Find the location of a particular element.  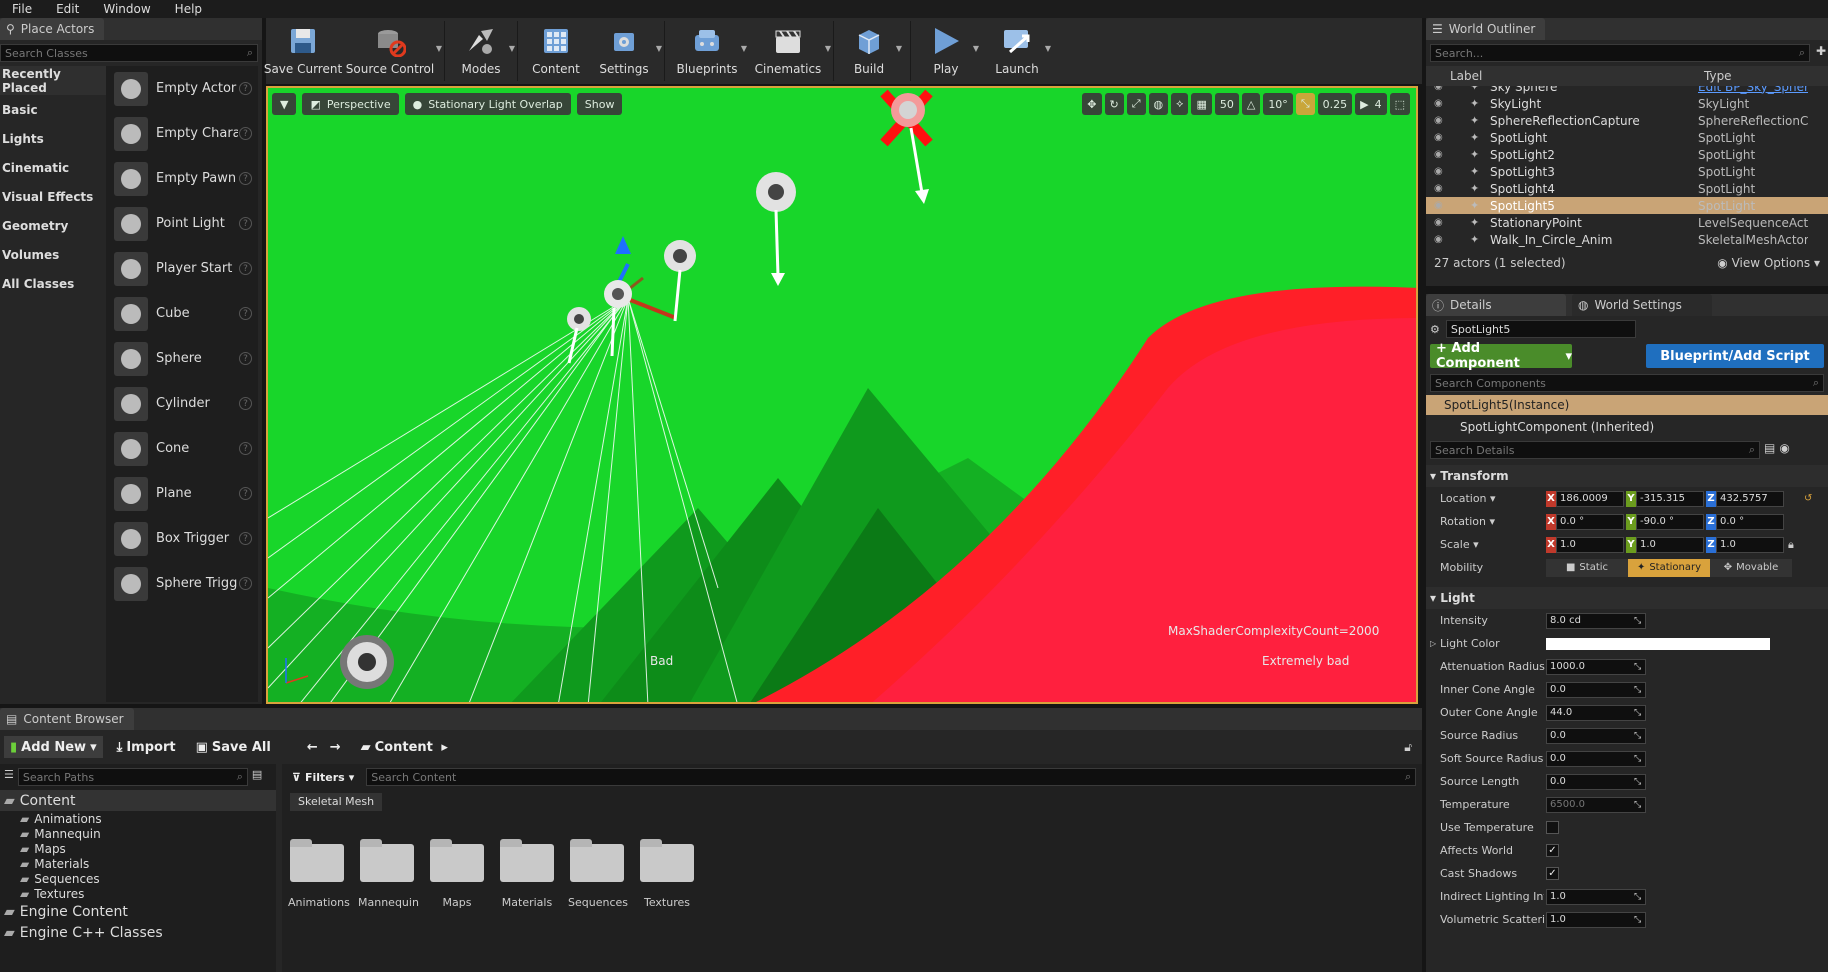

outliner-row: ◉ ✦ SpotLight3 SpotLight is located at coordinates (1627, 171).